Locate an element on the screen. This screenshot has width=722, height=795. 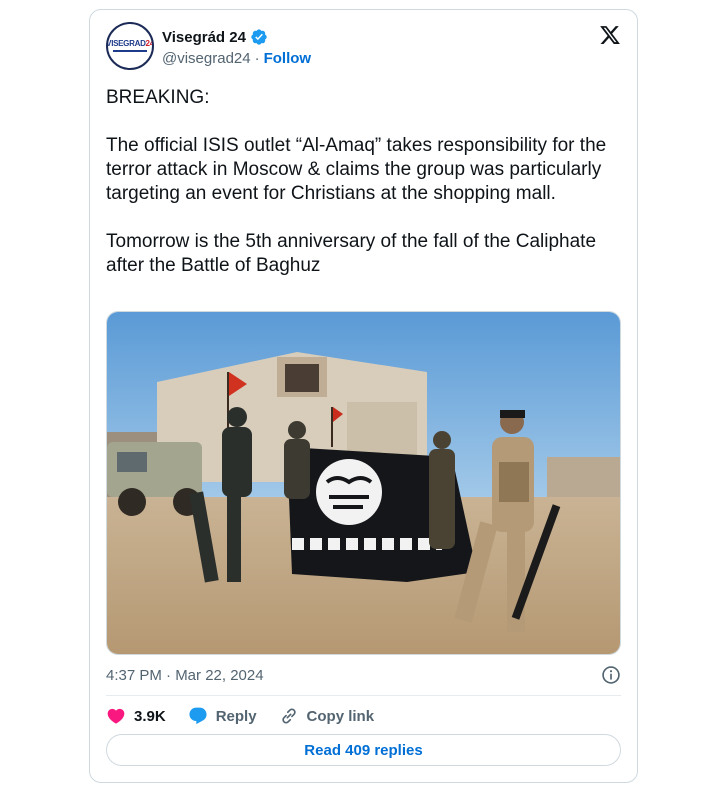
author-handle-row: @visegrad24 · Follow is located at coordinates (236, 58).